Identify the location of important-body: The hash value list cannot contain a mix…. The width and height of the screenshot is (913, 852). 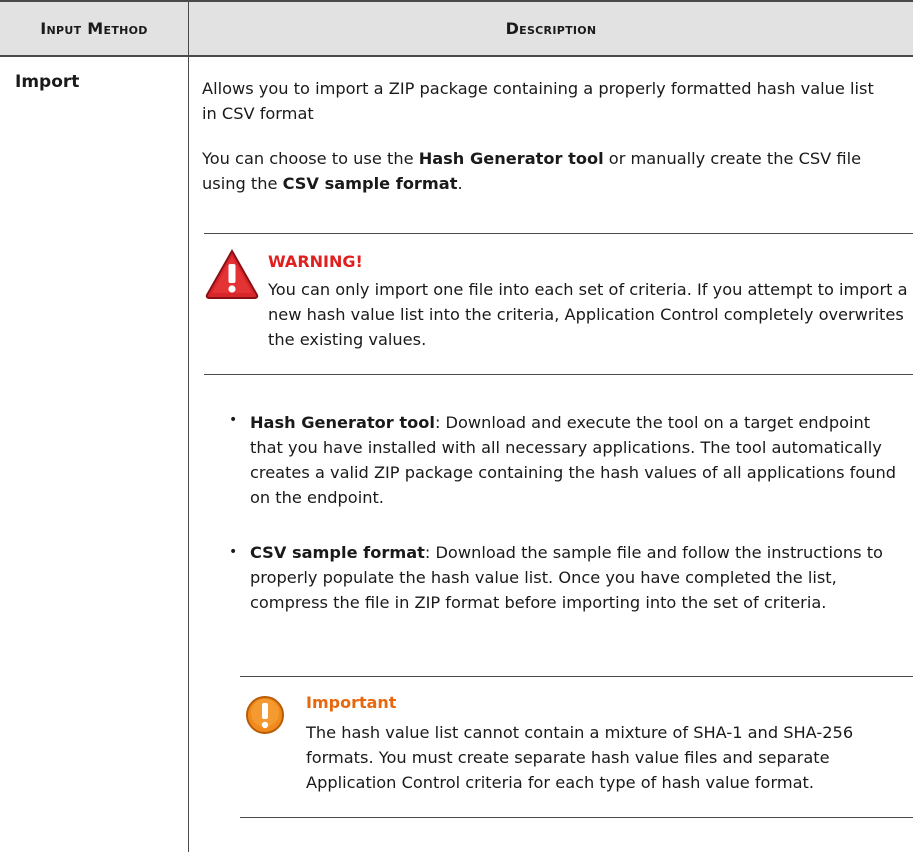
(580, 757).